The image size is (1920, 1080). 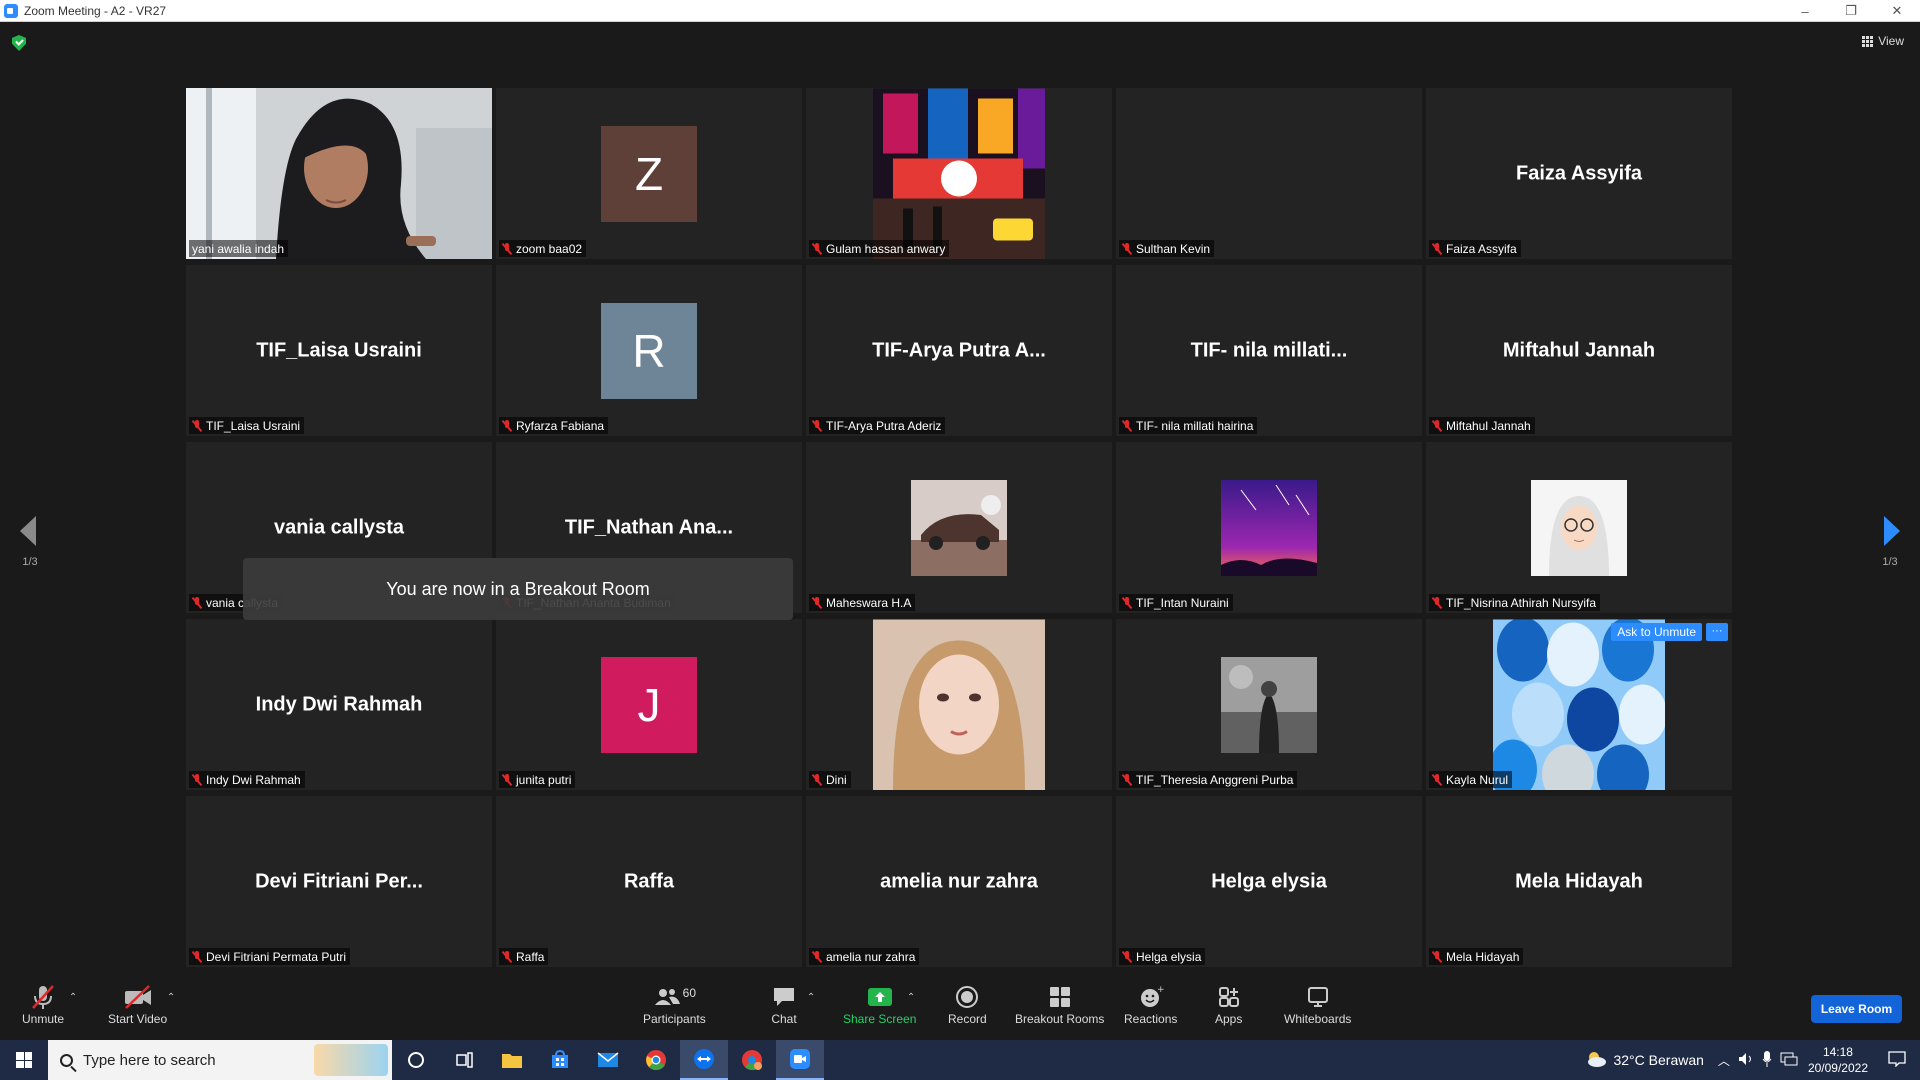 I want to click on start-video-button: Start Video, so click(x=137, y=1004).